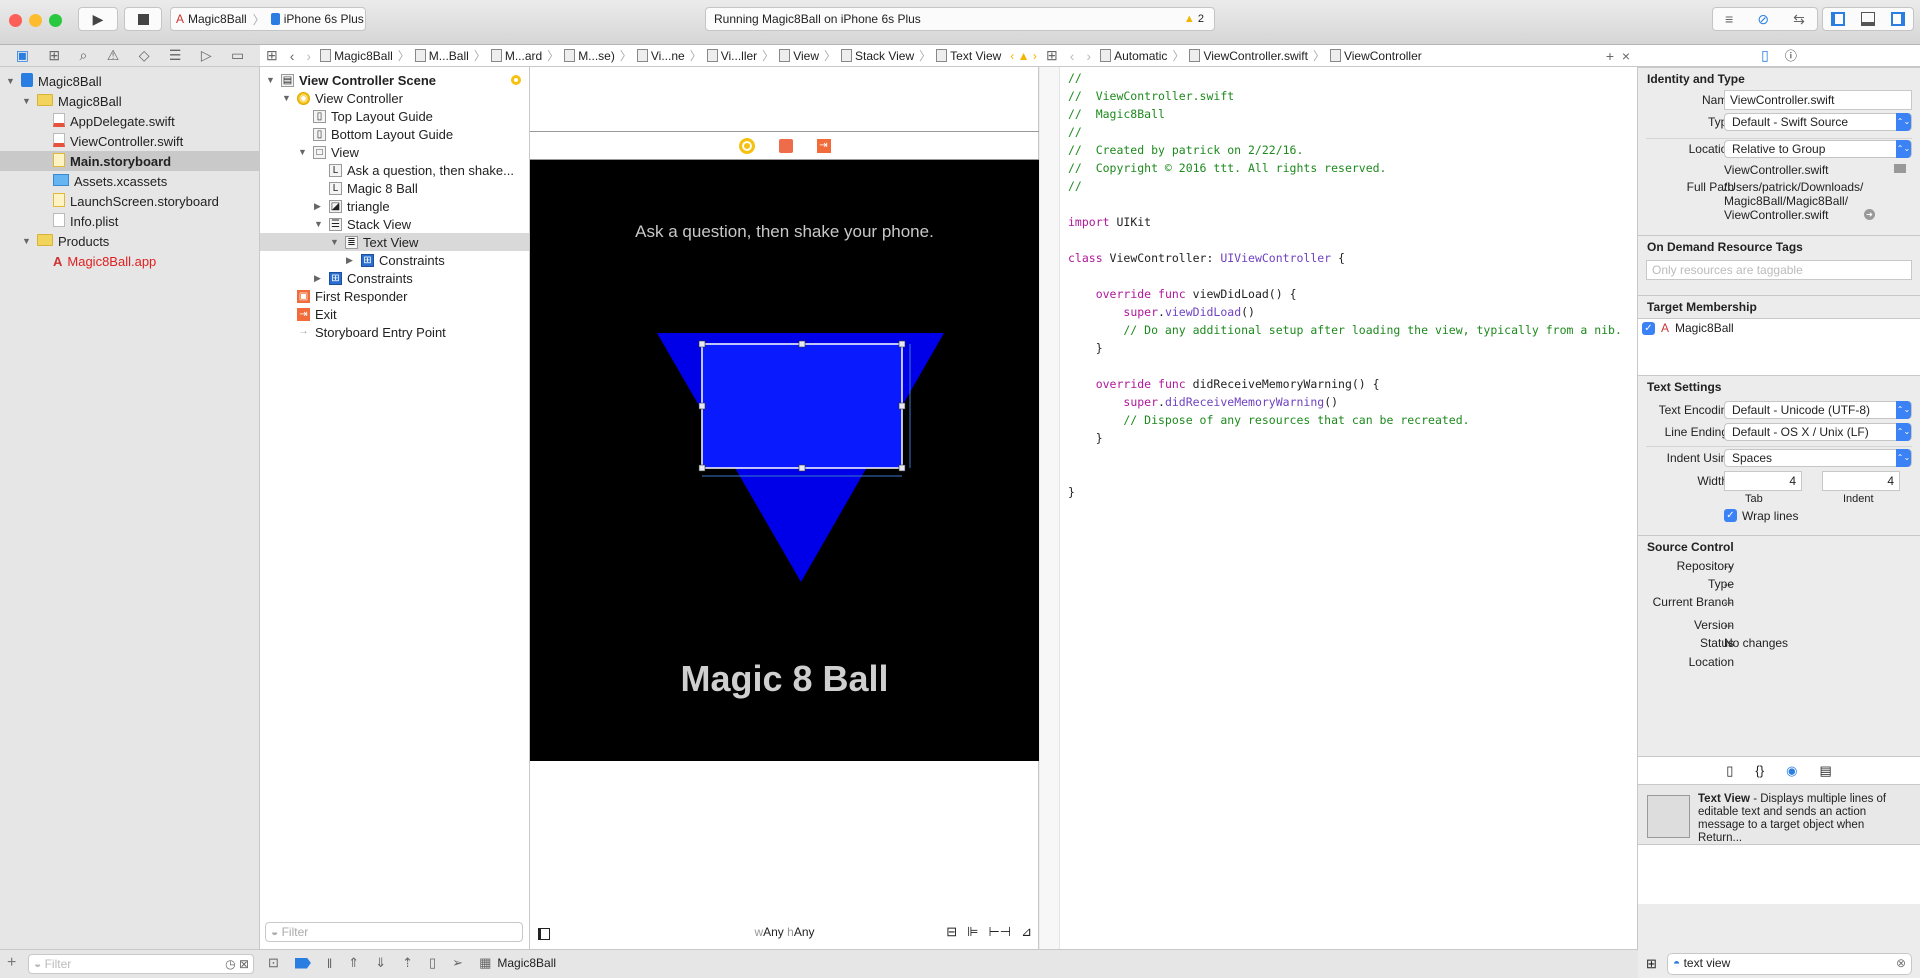  I want to click on code-snippet-library-icon: {}, so click(1759, 770).